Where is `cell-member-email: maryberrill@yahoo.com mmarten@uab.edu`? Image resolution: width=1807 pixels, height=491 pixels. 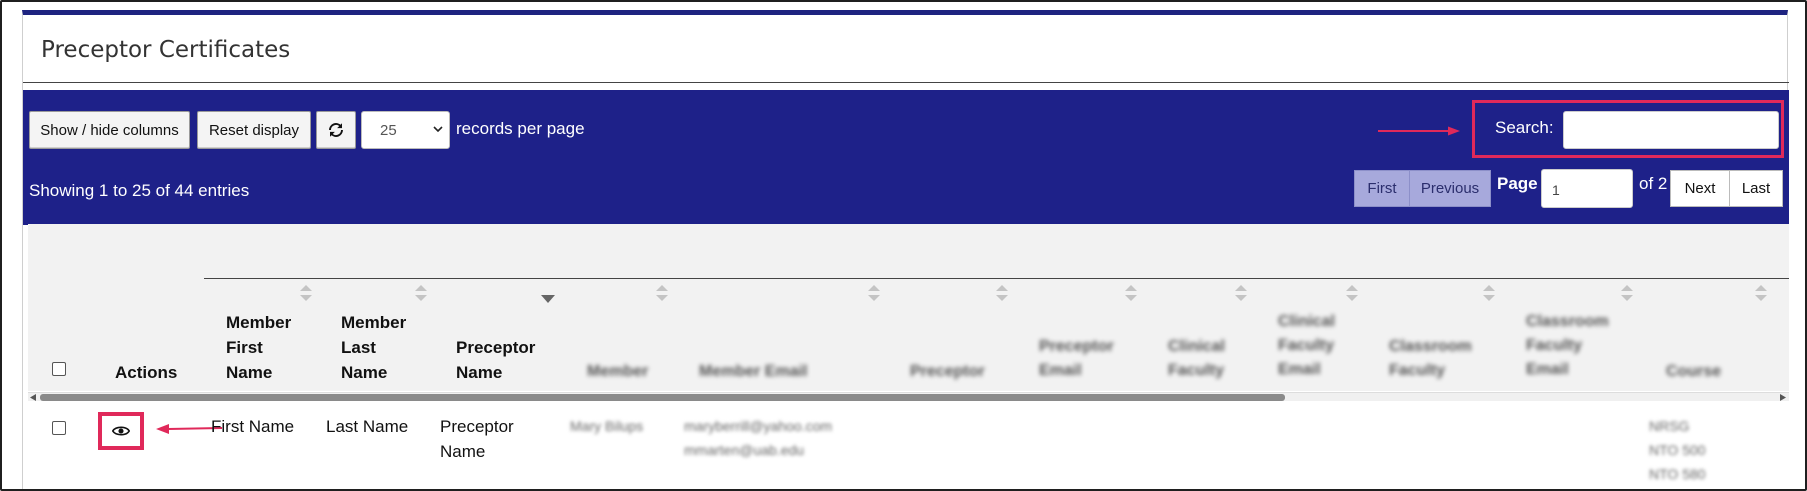 cell-member-email: maryberrill@yahoo.com mmarten@uab.edu is located at coordinates (758, 438).